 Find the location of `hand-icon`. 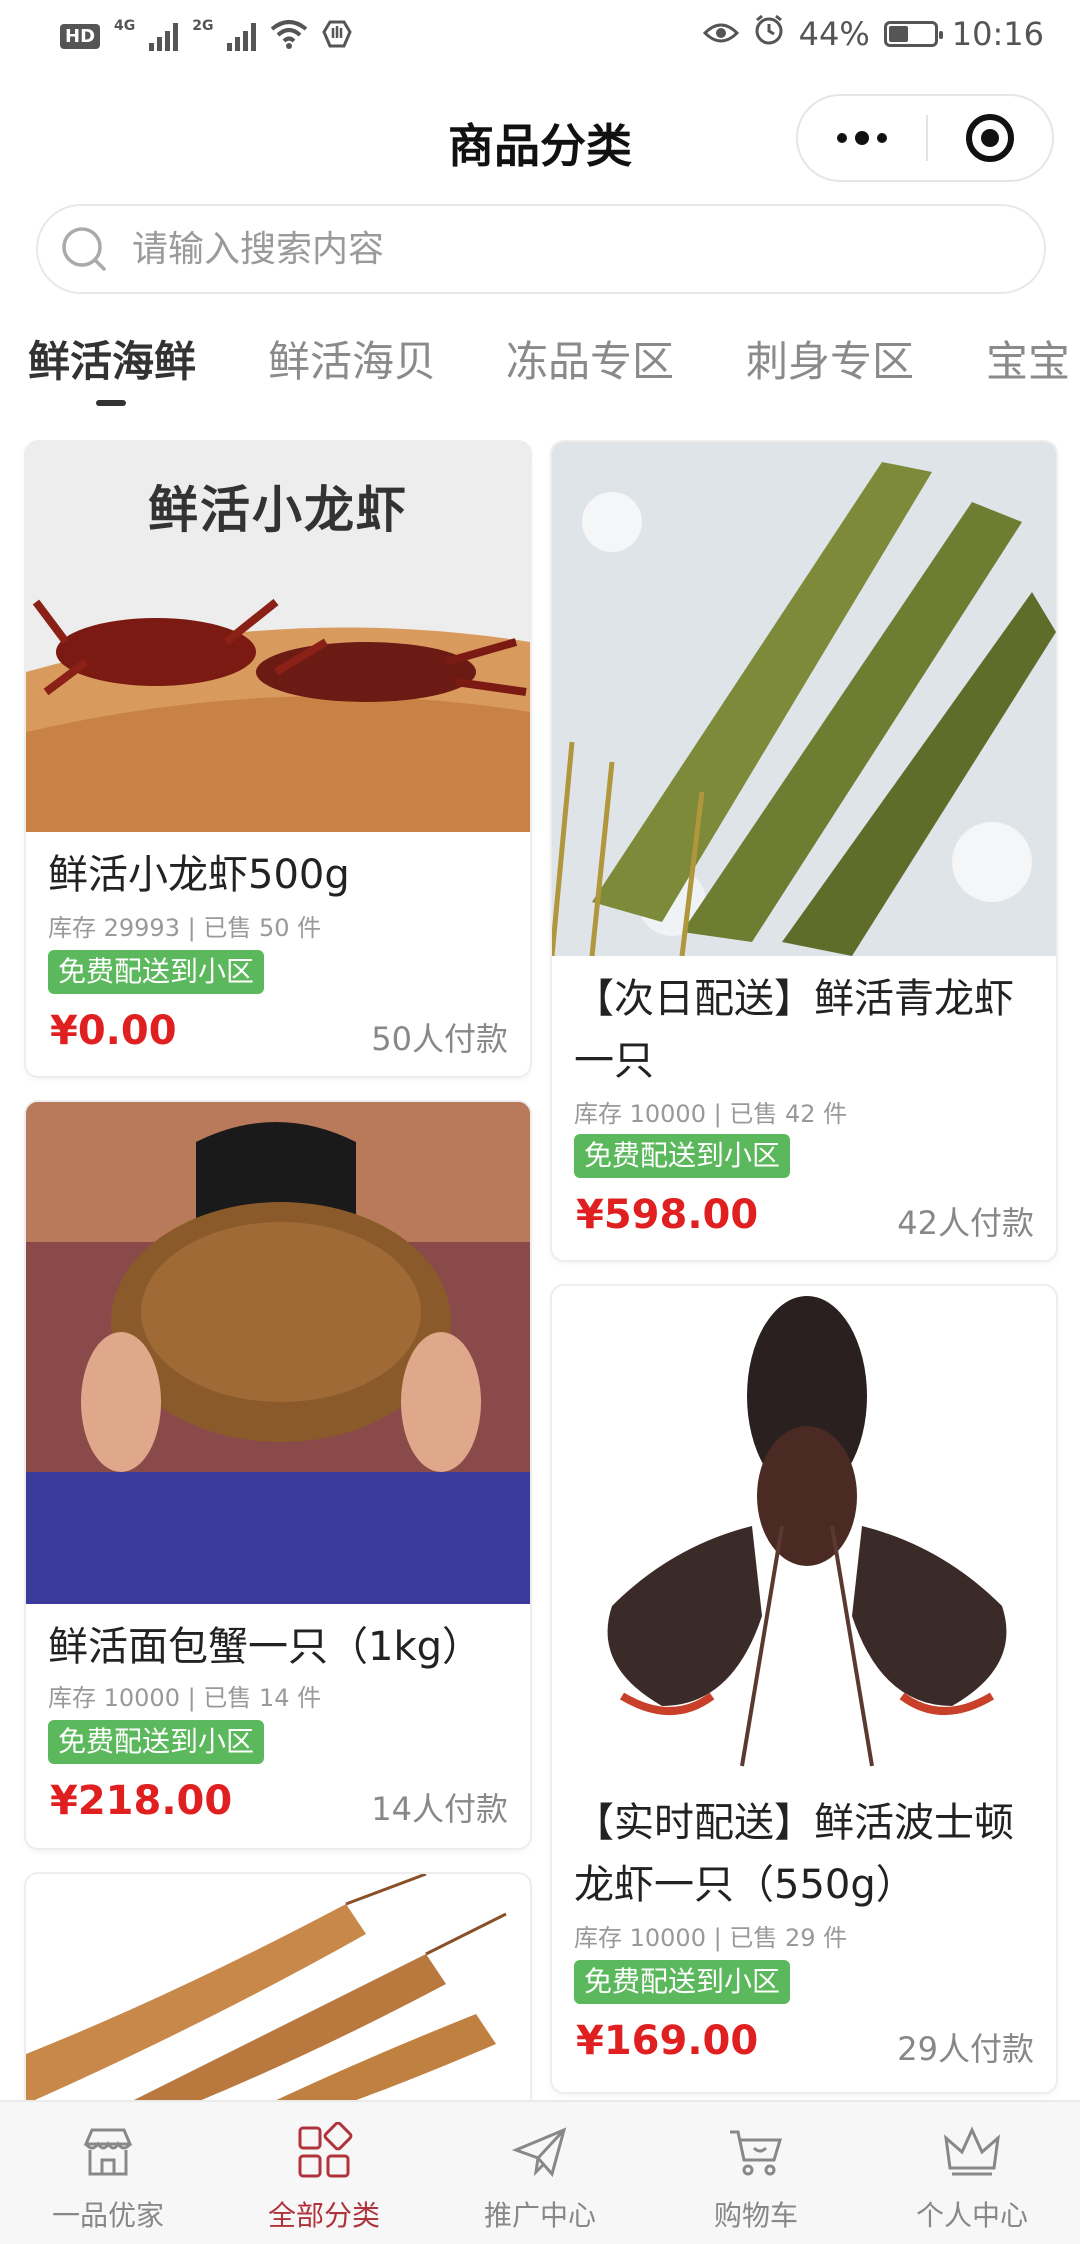

hand-icon is located at coordinates (337, 36).